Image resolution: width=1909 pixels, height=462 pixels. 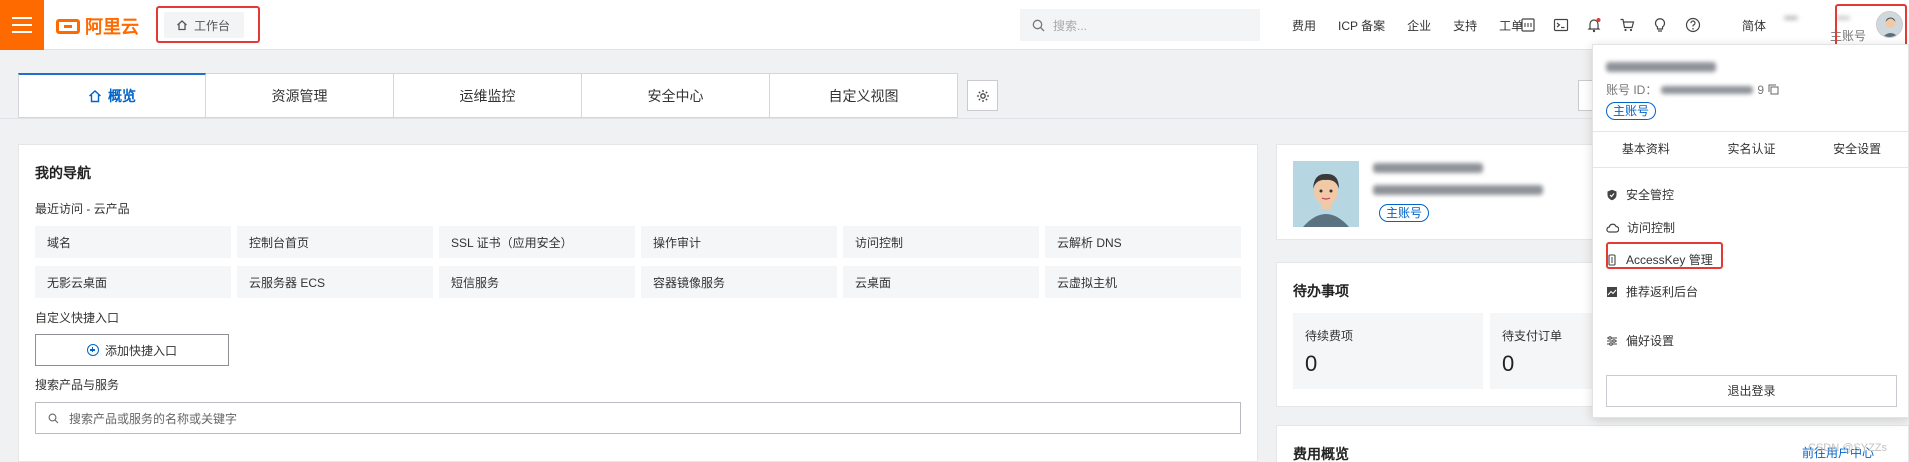 What do you see at coordinates (1646, 149) in the screenshot?
I see `basic-info-link: 基本资料` at bounding box center [1646, 149].